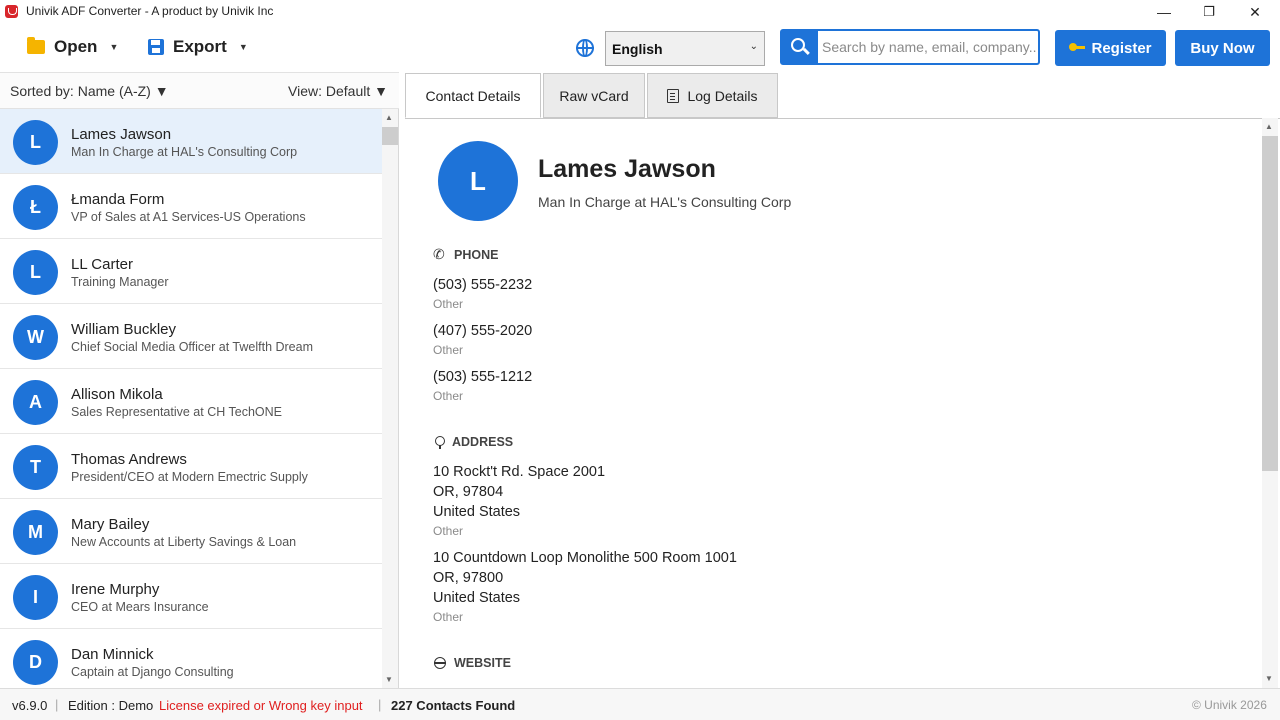  What do you see at coordinates (76, 46) in the screenshot?
I see `open-label: Open` at bounding box center [76, 46].